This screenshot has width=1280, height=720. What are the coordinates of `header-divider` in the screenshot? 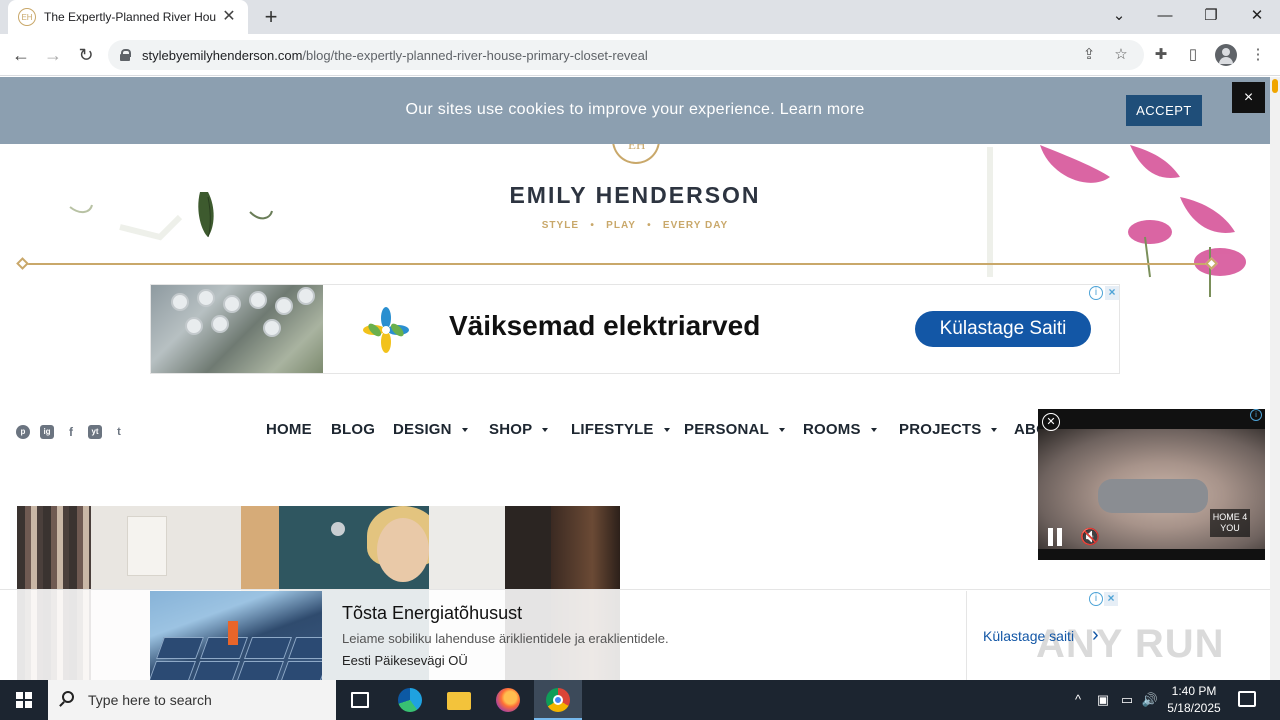 It's located at (617, 264).